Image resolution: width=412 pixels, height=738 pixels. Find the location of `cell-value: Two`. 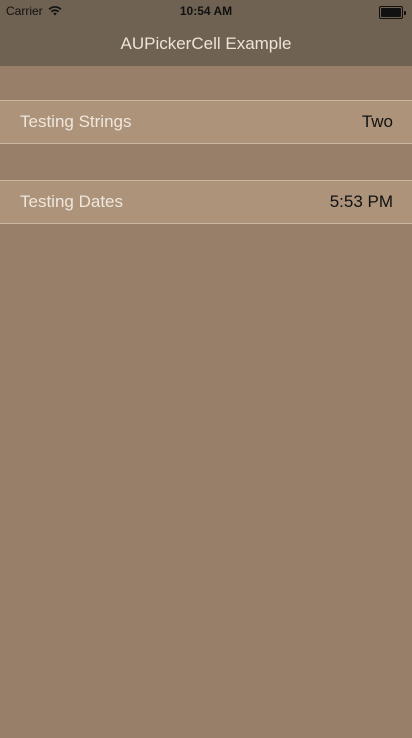

cell-value: Two is located at coordinates (377, 121).